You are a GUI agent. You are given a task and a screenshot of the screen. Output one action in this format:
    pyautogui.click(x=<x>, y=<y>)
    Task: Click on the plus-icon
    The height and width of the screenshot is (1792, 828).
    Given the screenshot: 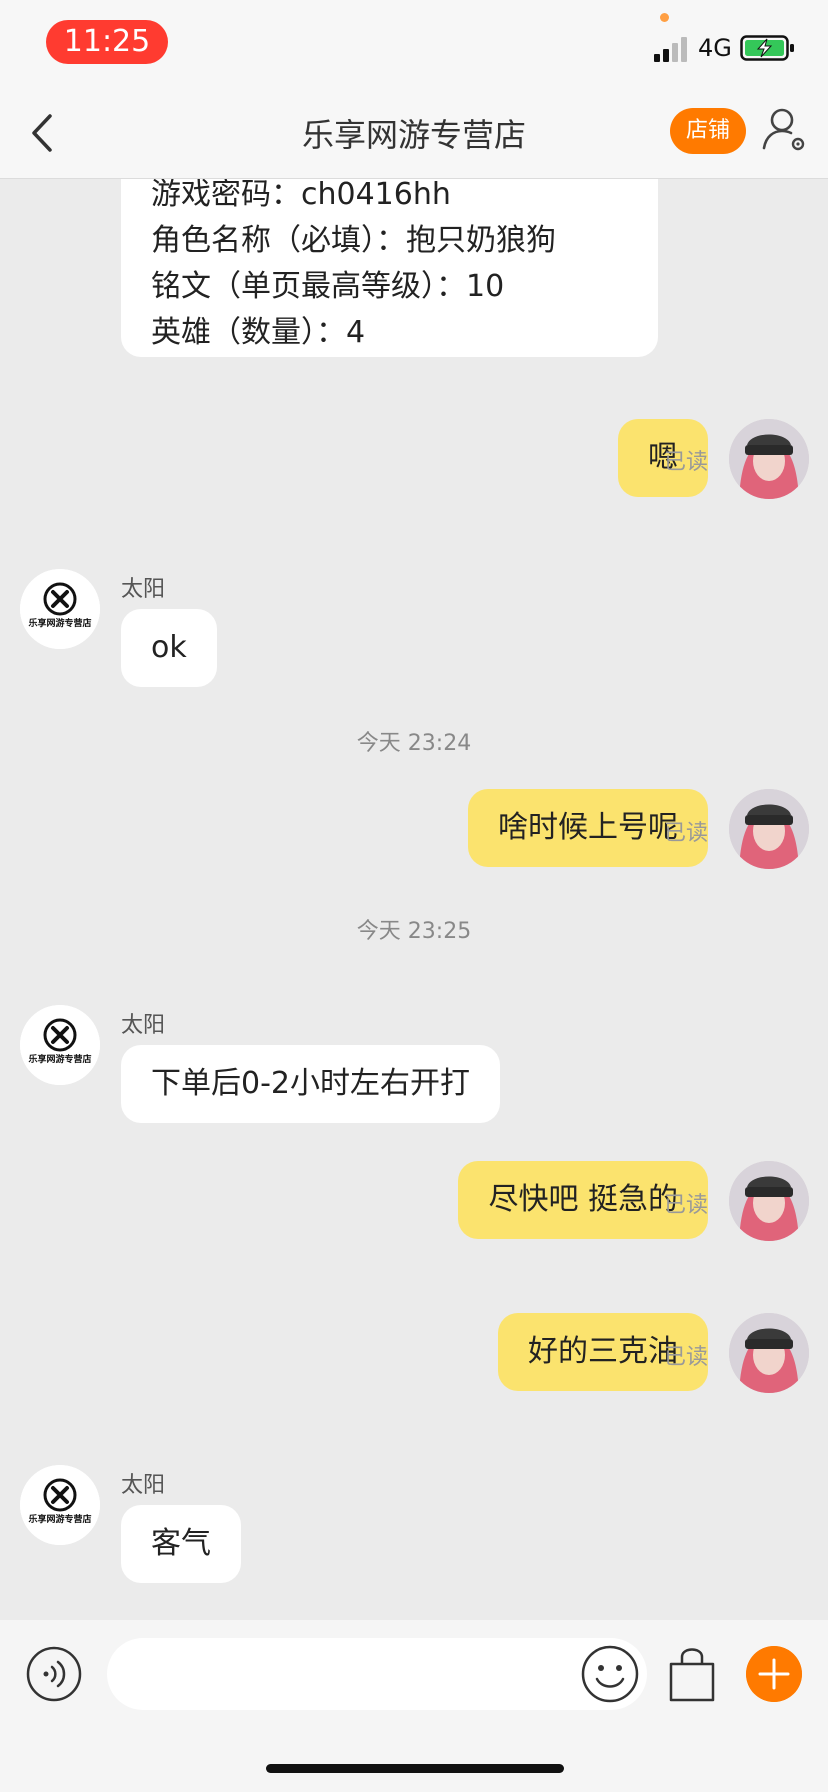 What is the action you would take?
    pyautogui.click(x=774, y=1674)
    